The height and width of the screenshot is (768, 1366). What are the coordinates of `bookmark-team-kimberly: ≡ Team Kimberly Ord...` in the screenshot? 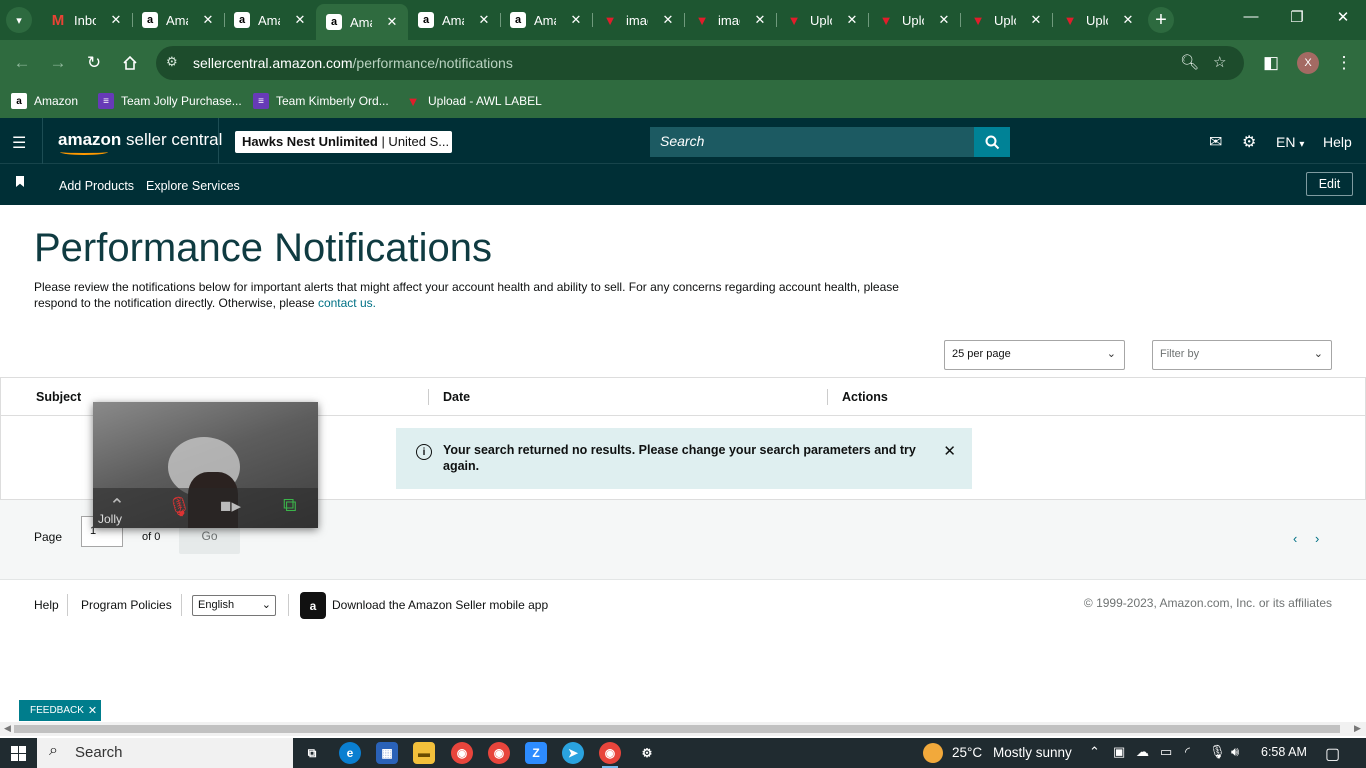 It's located at (321, 101).